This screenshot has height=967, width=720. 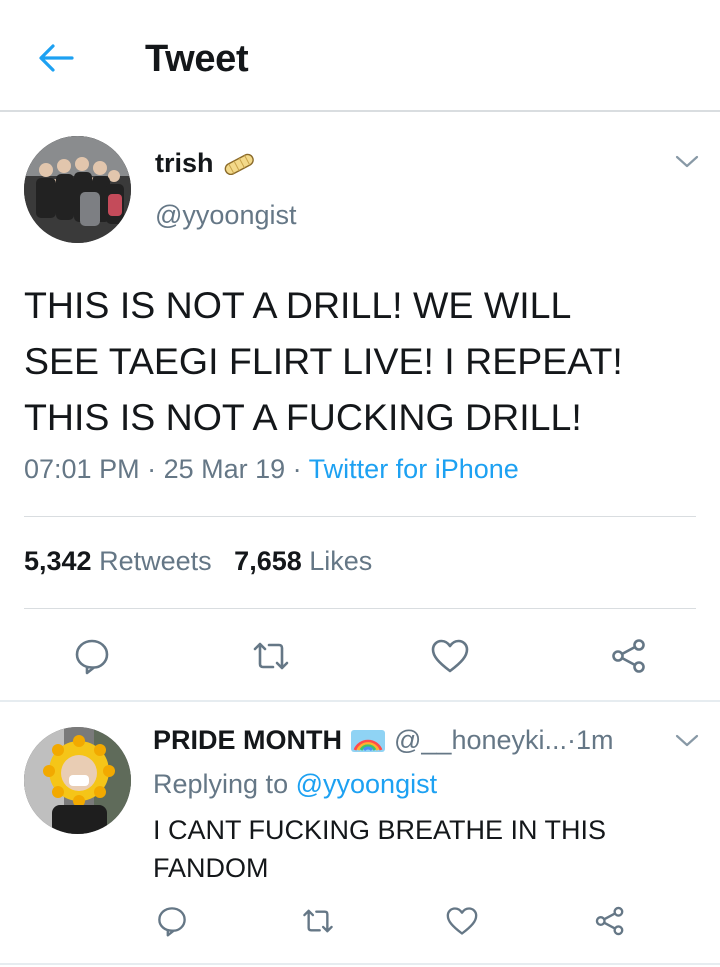 I want to click on tweet-menu-button, so click(x=687, y=164).